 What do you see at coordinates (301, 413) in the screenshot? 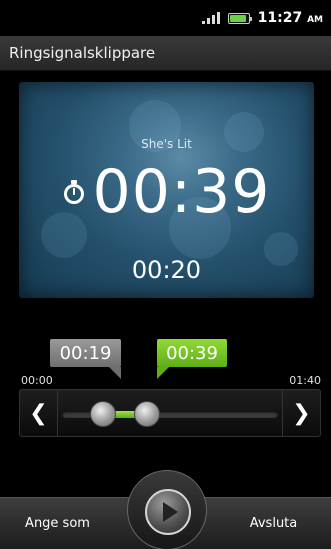
I see `chevron-right-icon: ❯` at bounding box center [301, 413].